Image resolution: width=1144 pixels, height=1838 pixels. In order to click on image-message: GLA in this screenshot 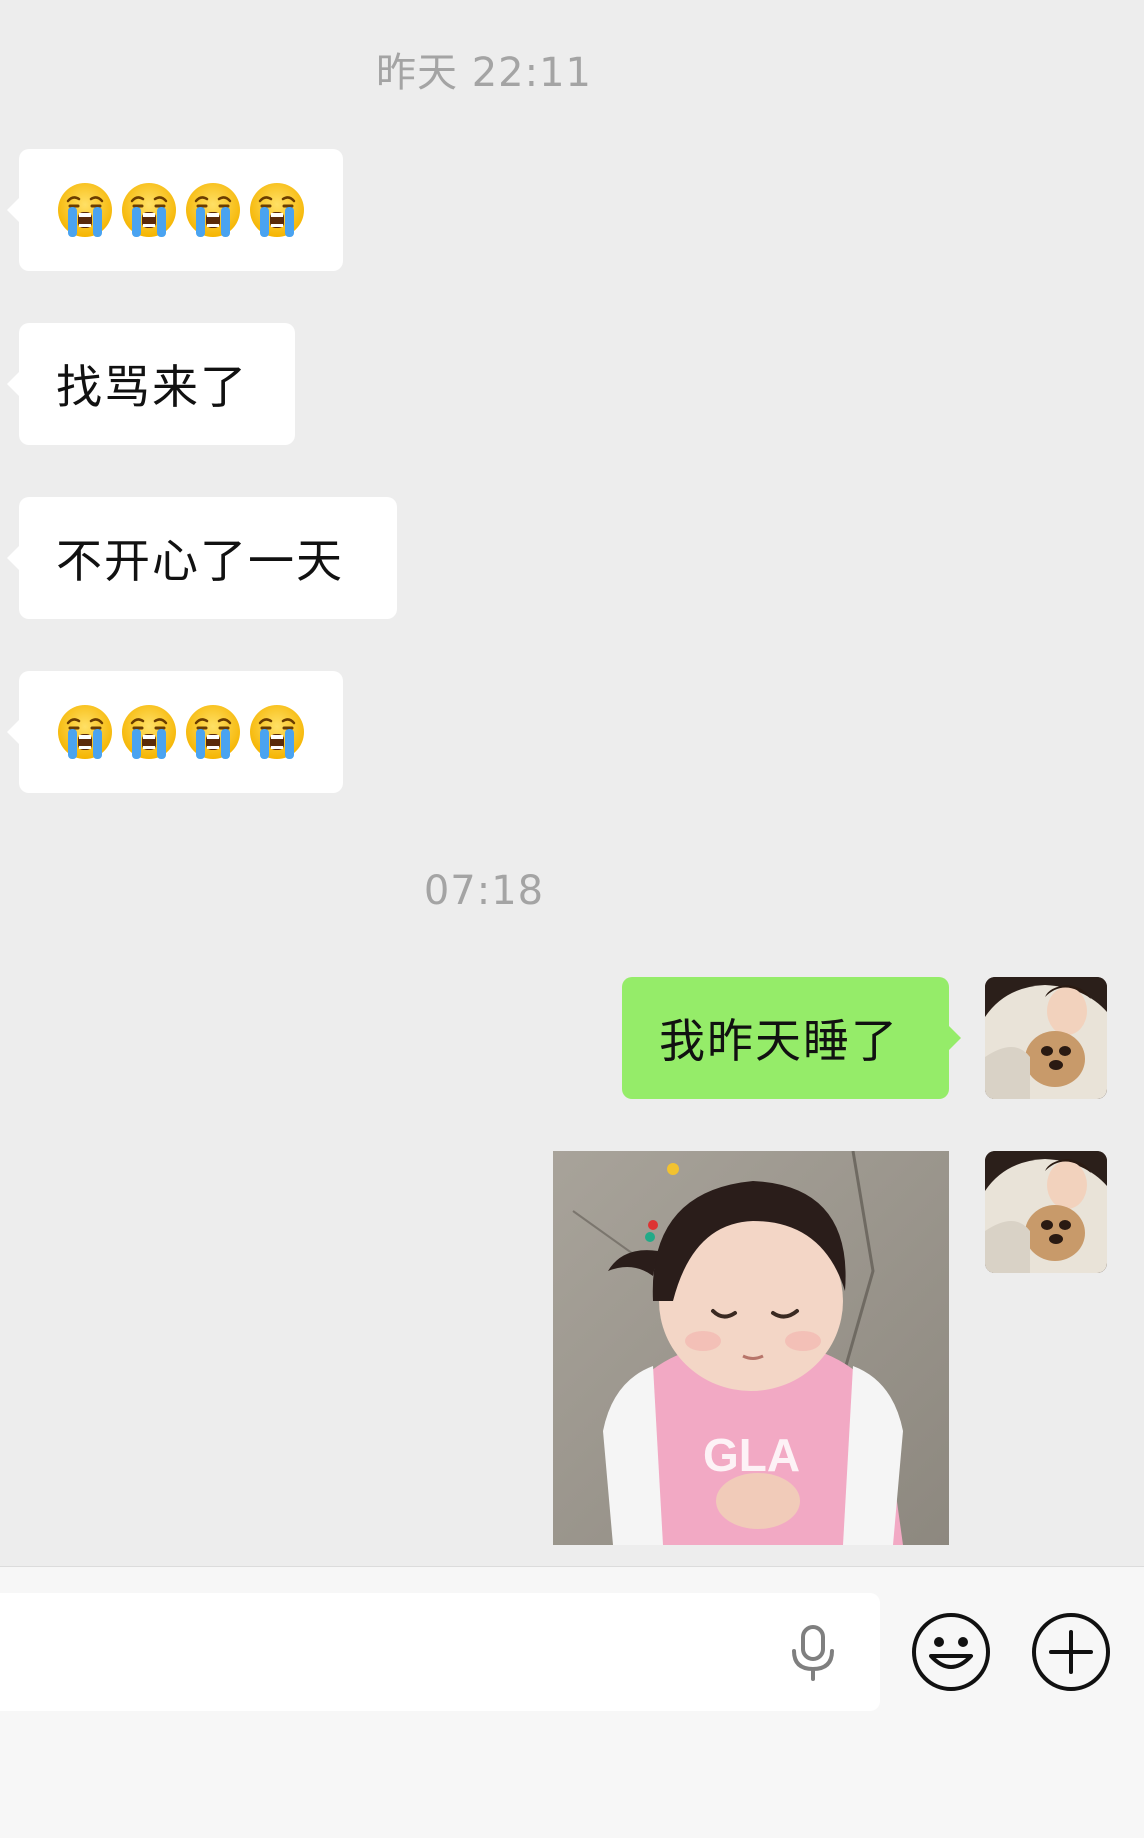, I will do `click(751, 1348)`.